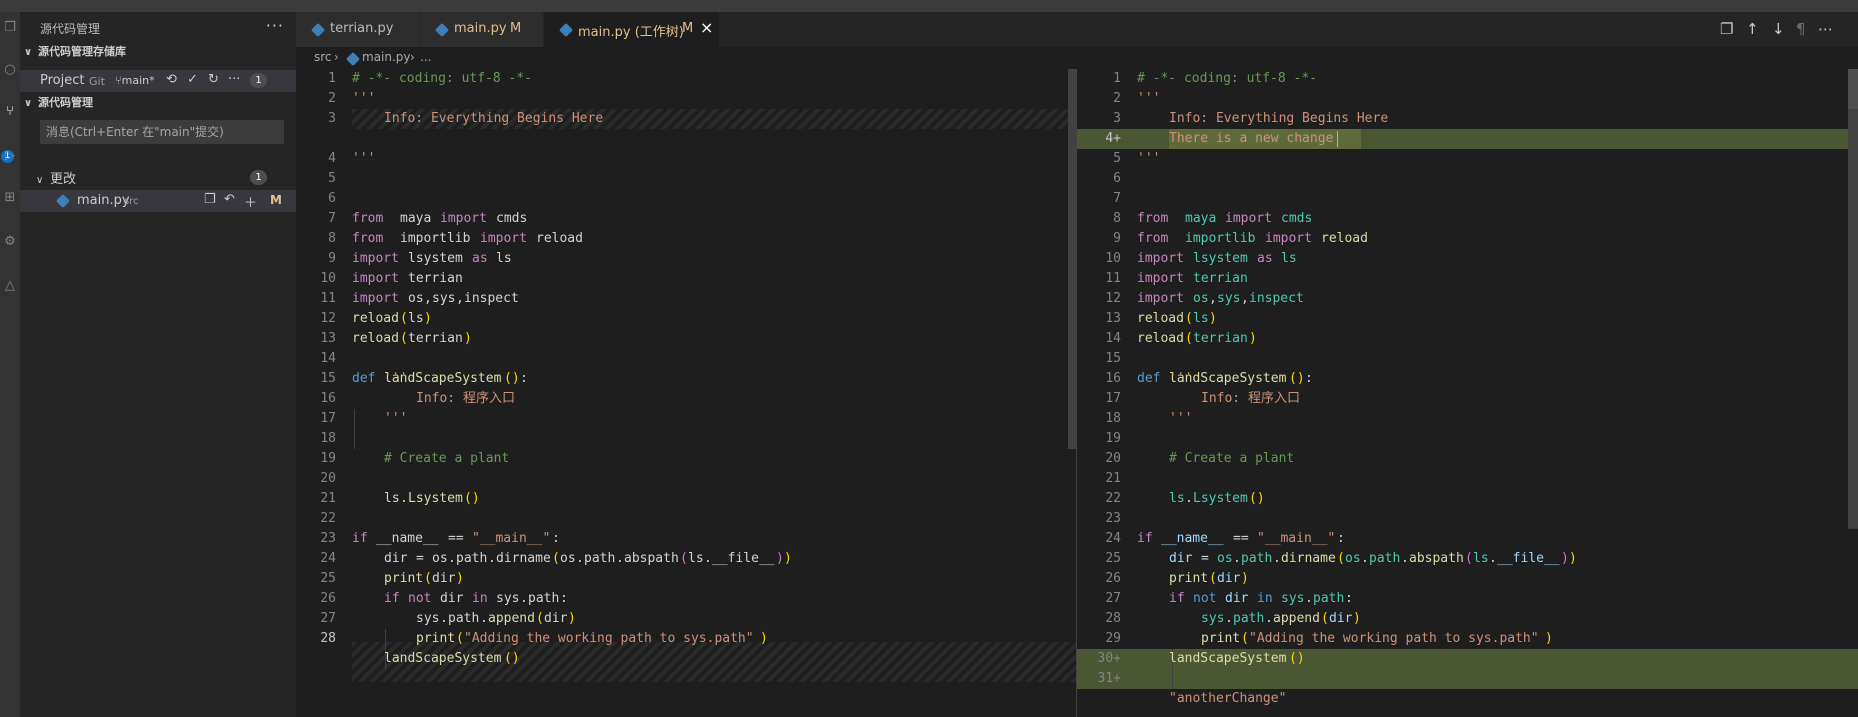 This screenshot has width=1858, height=717. What do you see at coordinates (63, 179) in the screenshot?
I see `changes-group-label: 更改` at bounding box center [63, 179].